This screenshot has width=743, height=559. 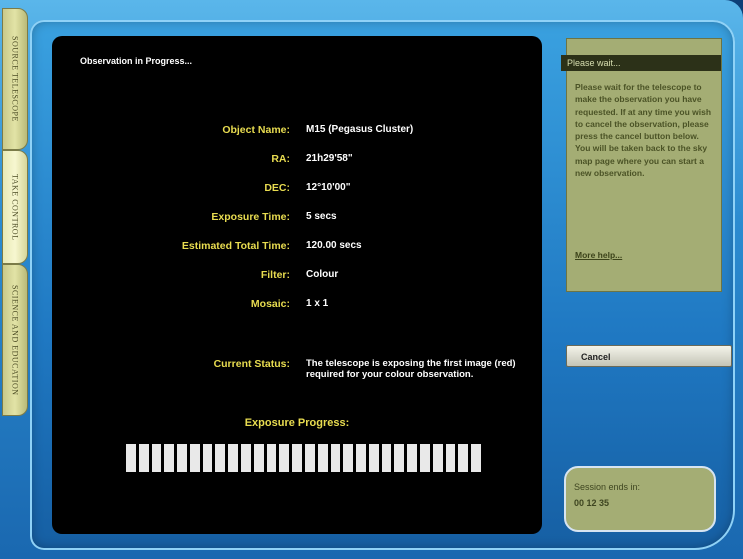 What do you see at coordinates (649, 356) in the screenshot?
I see `cancel-button: Cancel` at bounding box center [649, 356].